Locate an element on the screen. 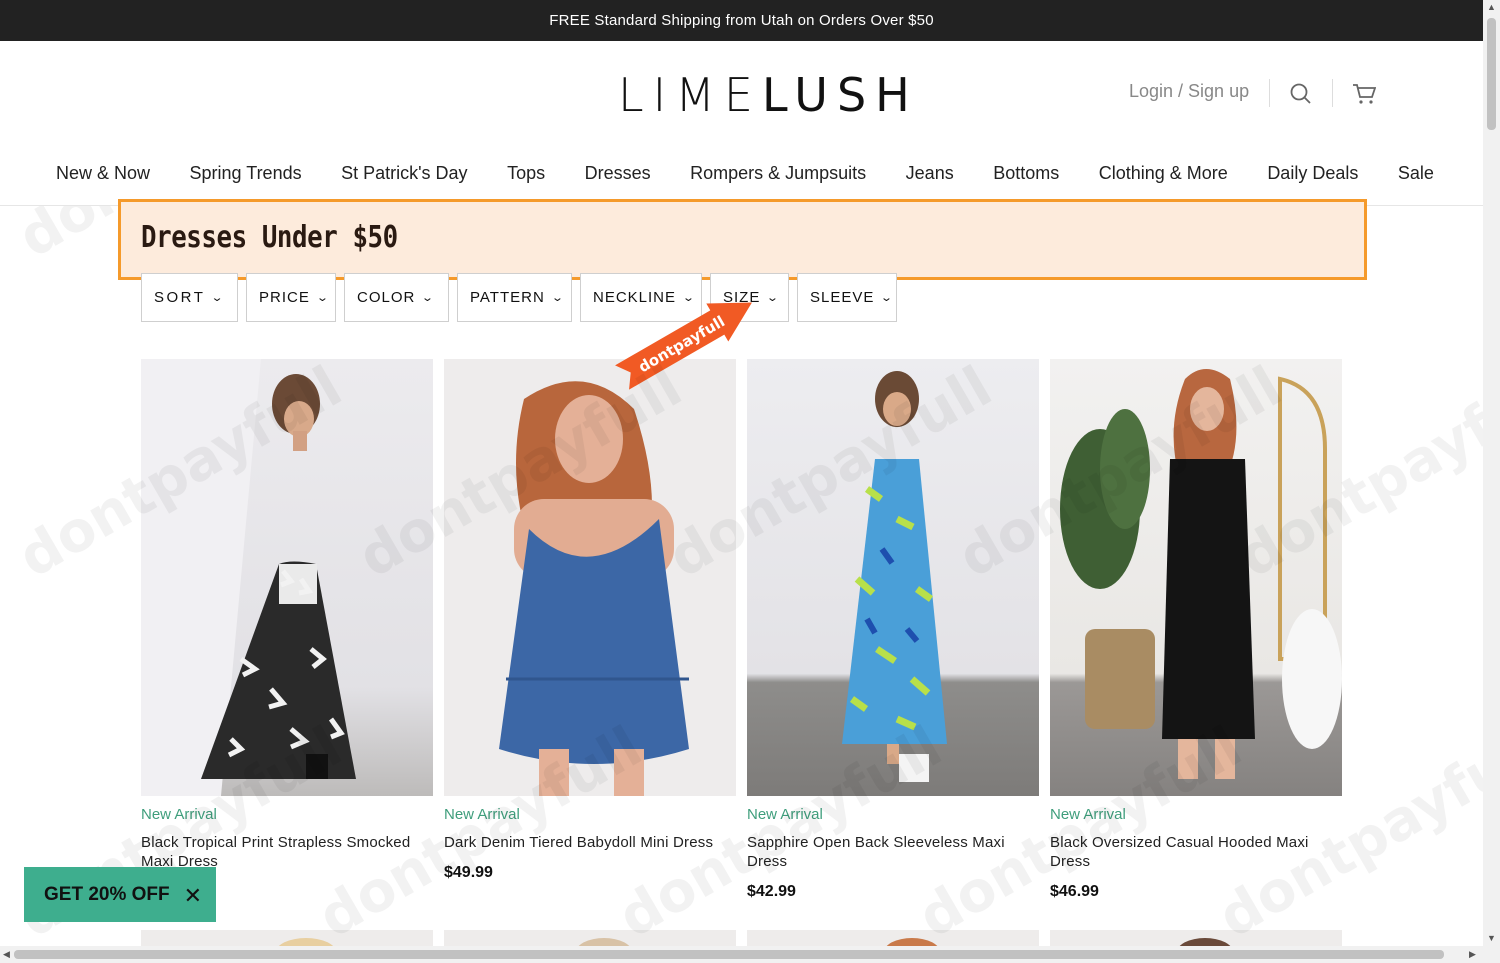  logo: LIMELUSH is located at coordinates (768, 95).